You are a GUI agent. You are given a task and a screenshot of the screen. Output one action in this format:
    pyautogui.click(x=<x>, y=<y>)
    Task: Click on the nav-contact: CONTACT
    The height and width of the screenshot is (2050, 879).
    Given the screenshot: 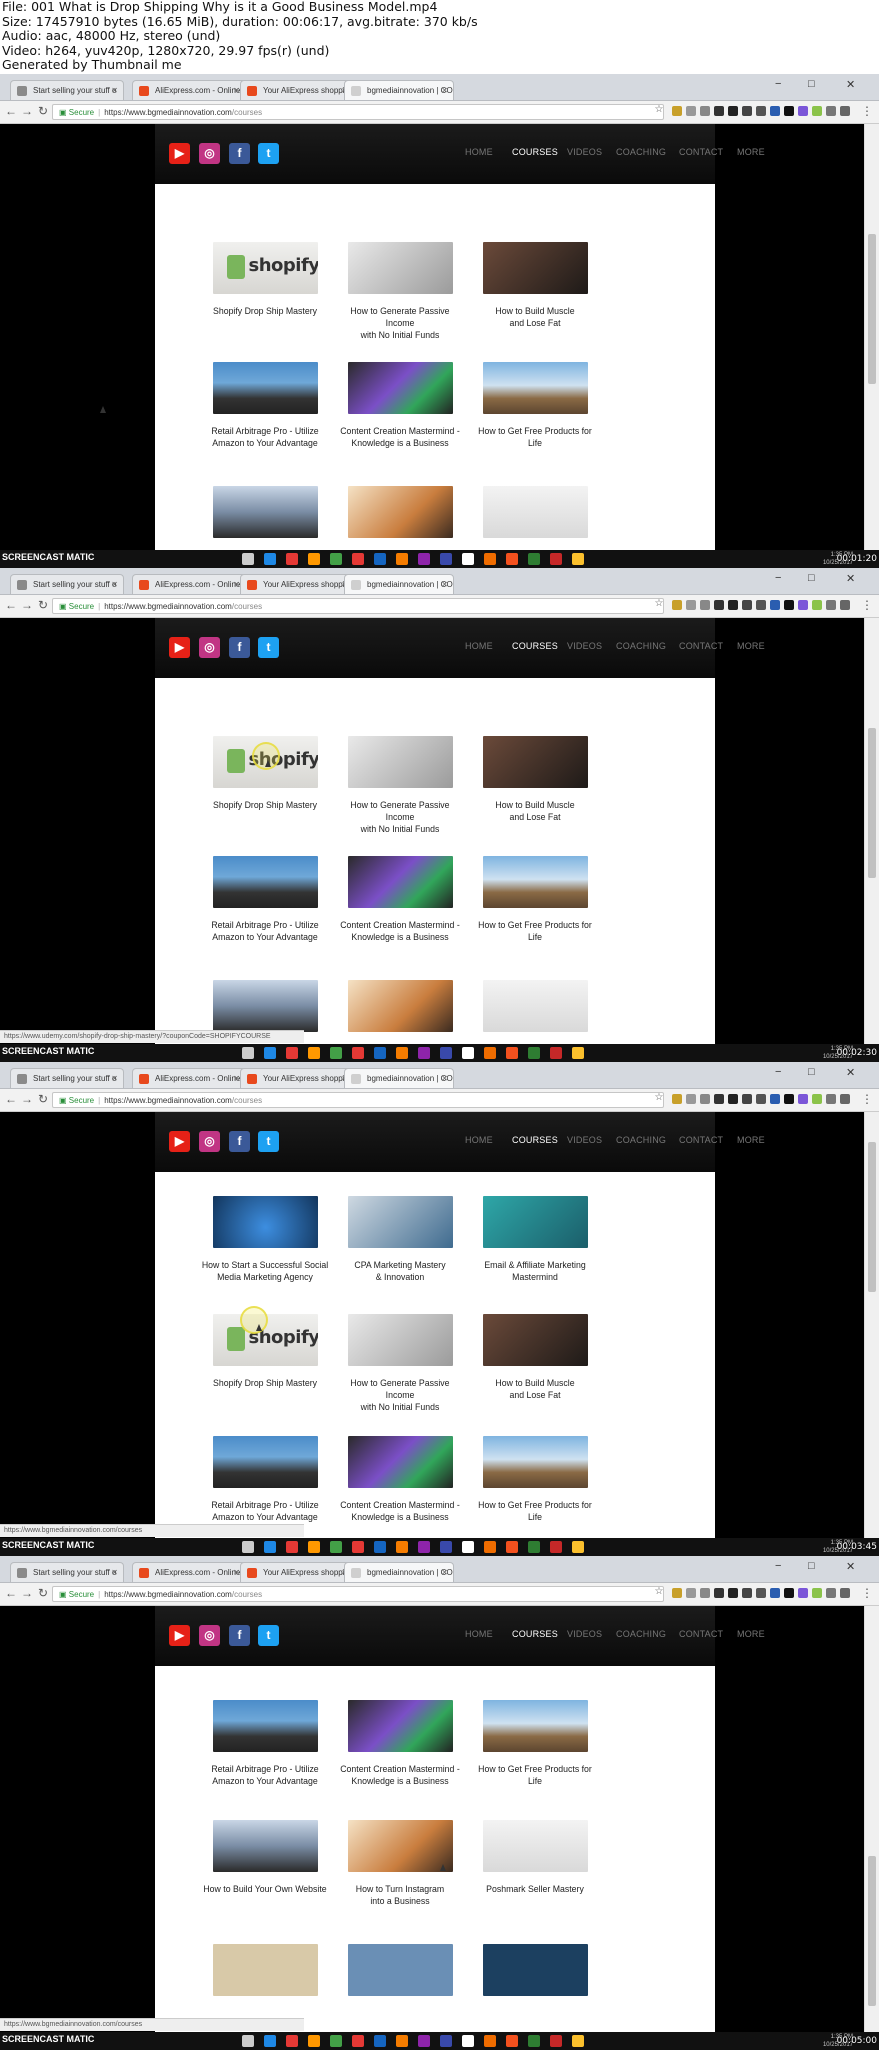 What is the action you would take?
    pyautogui.click(x=701, y=152)
    